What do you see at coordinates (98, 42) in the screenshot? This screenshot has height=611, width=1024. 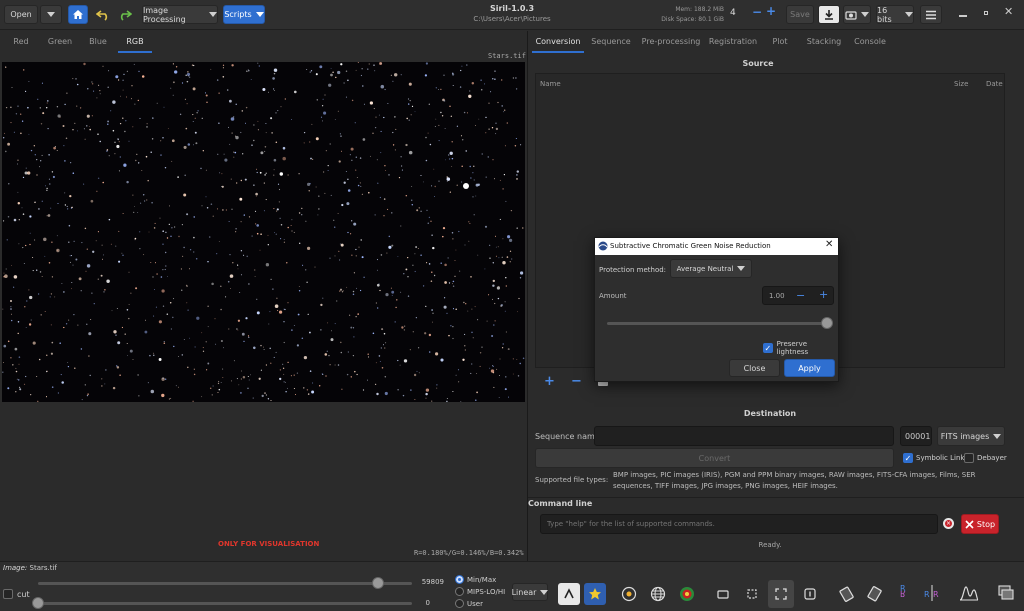 I see `tab-blue: Blue` at bounding box center [98, 42].